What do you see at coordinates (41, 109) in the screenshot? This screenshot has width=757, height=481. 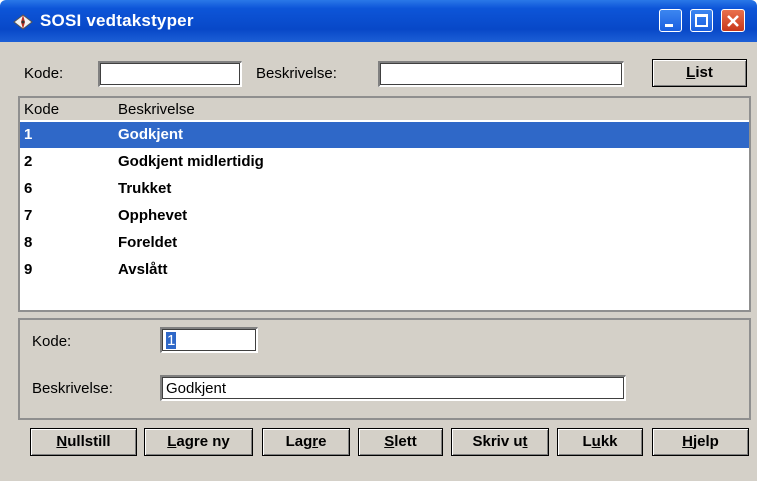 I see `column-header-kode: Kode` at bounding box center [41, 109].